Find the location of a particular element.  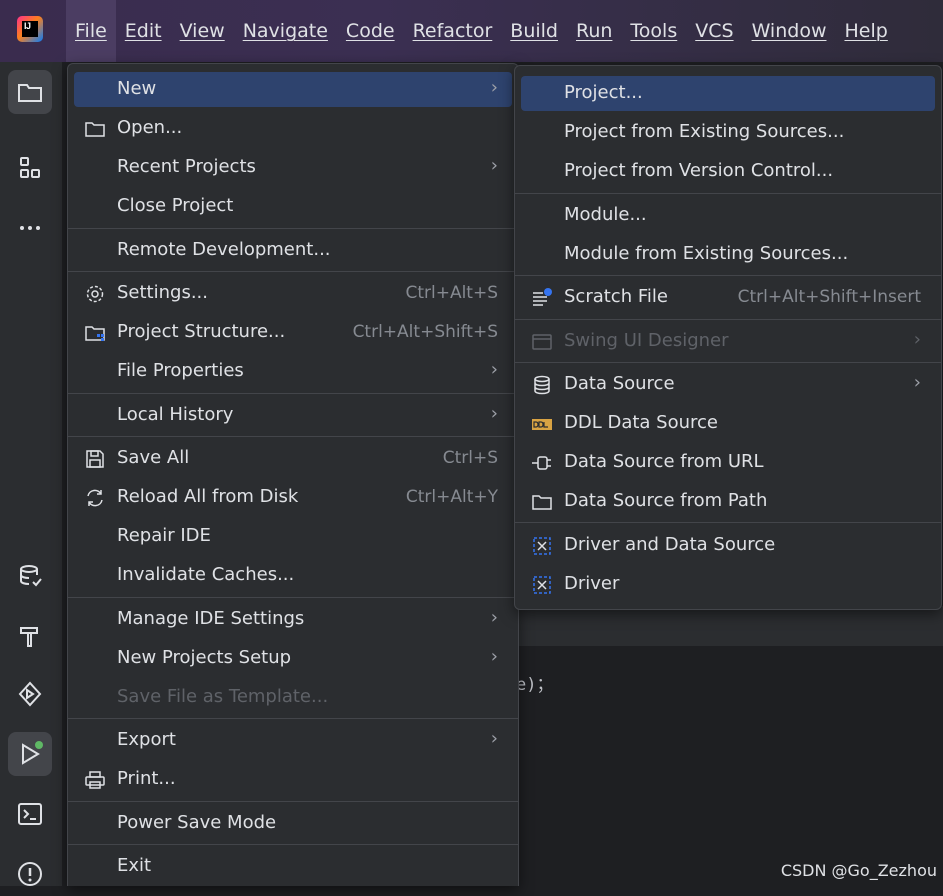

run-icon is located at coordinates (32, 753).